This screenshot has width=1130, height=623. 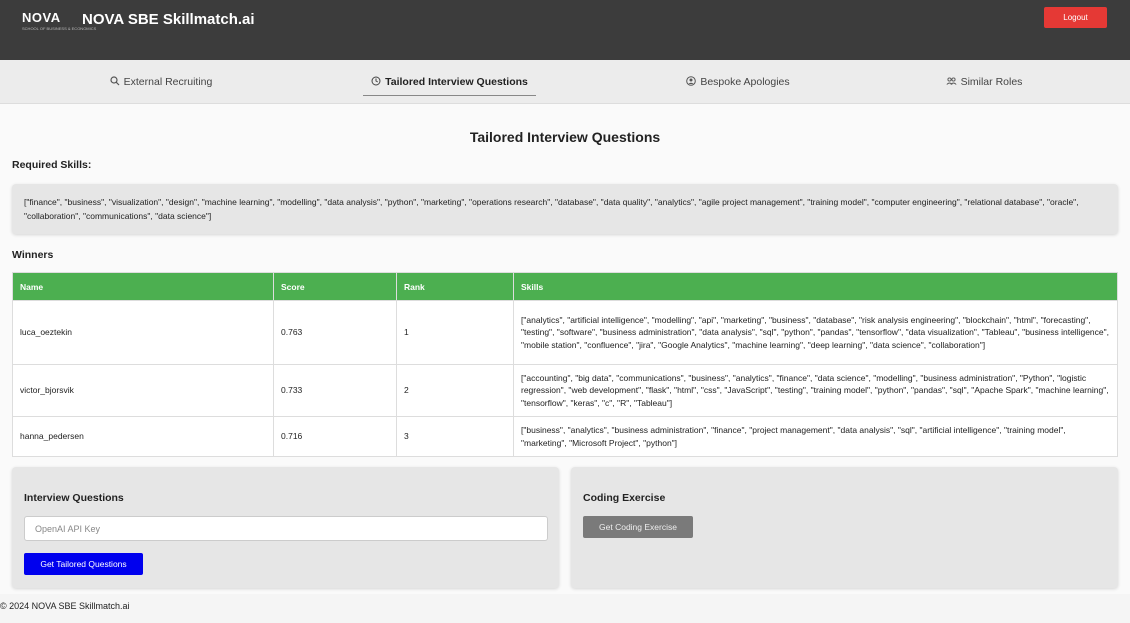 What do you see at coordinates (65, 606) in the screenshot?
I see `footer-copyright: © 2024 NOVA SBE Skillmatch.ai` at bounding box center [65, 606].